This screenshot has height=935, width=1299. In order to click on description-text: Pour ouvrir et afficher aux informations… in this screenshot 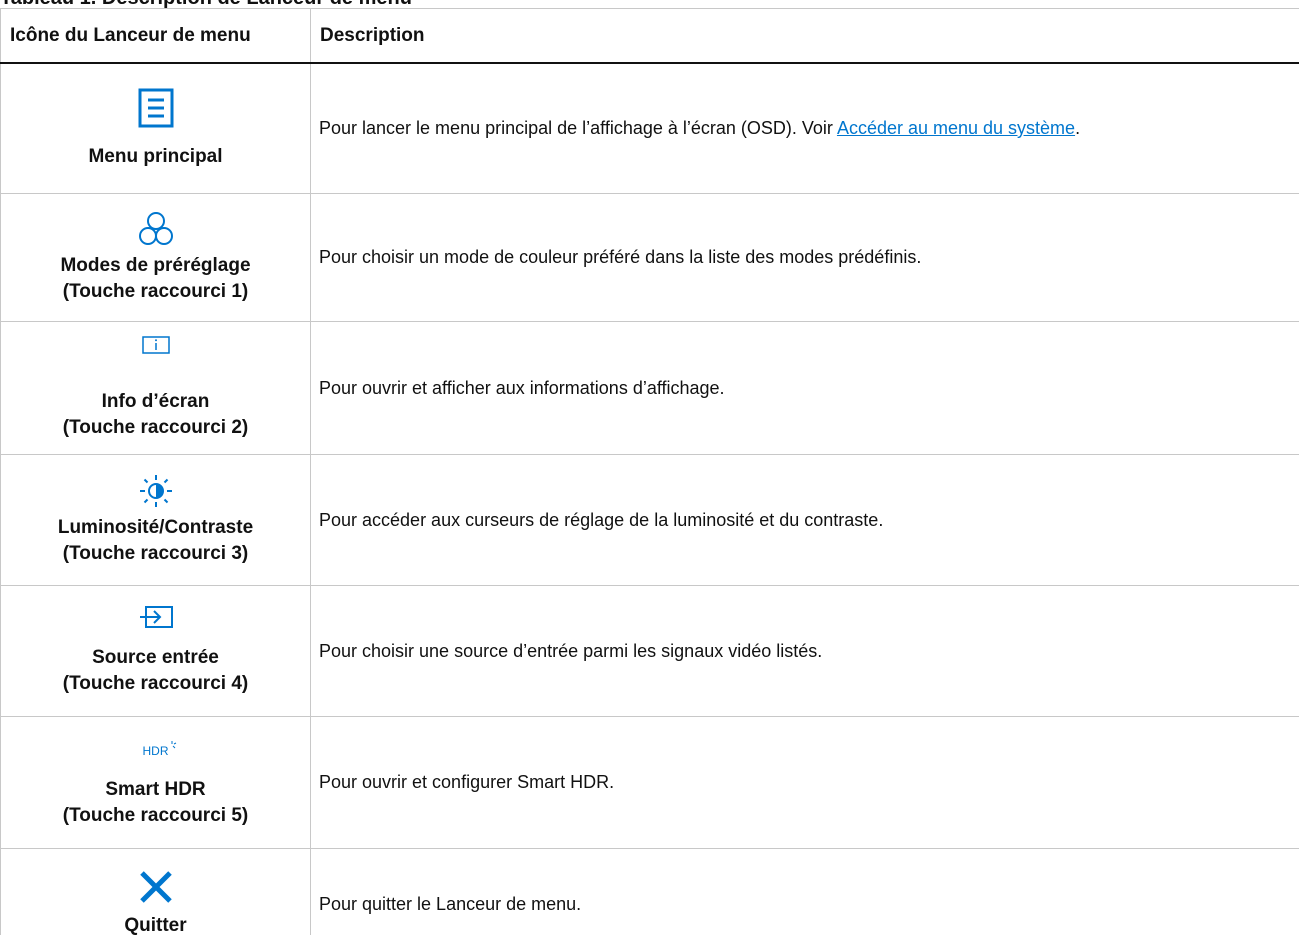, I will do `click(522, 387)`.